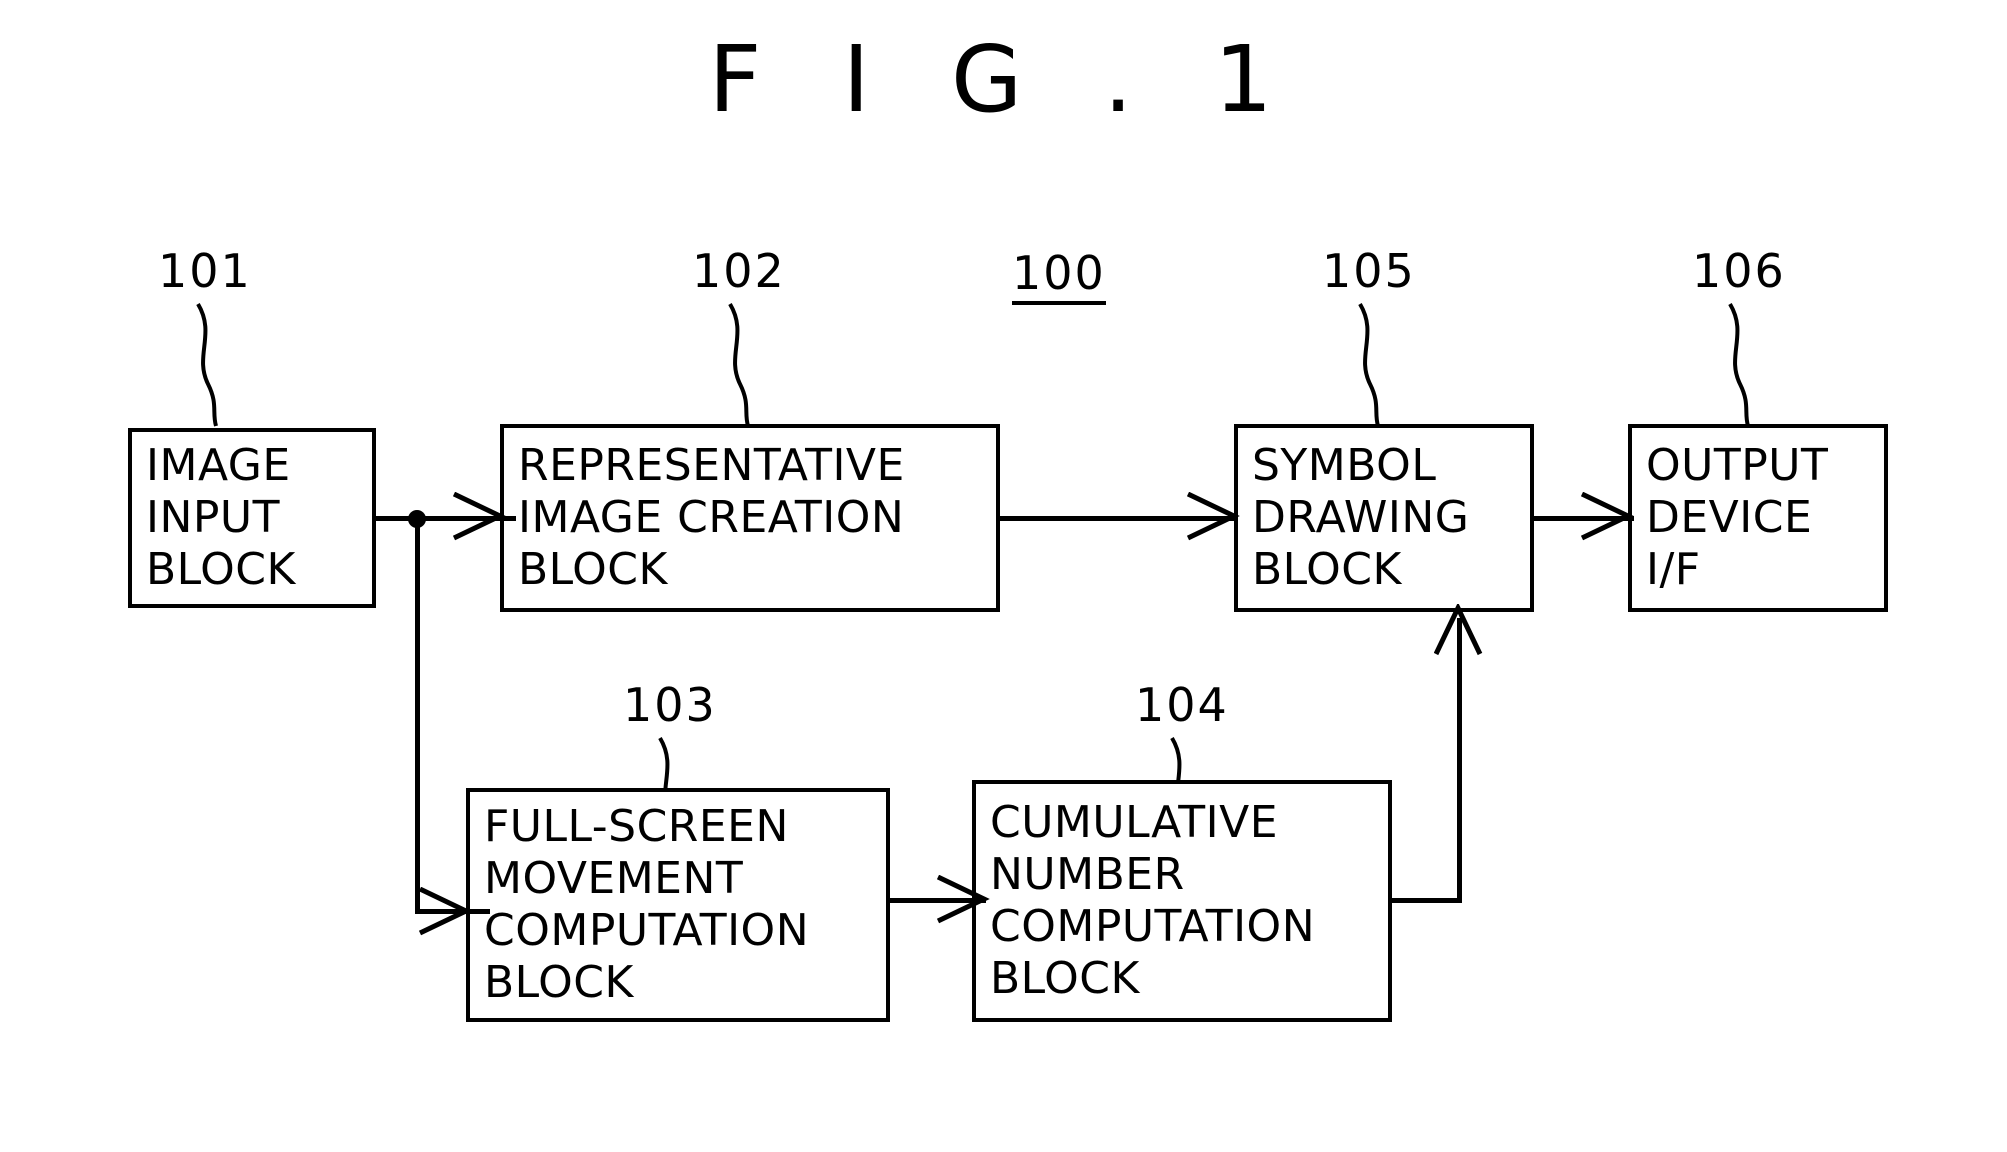  Describe the element at coordinates (739, 271) in the screenshot. I see `ref-numeral-102: 102` at that location.